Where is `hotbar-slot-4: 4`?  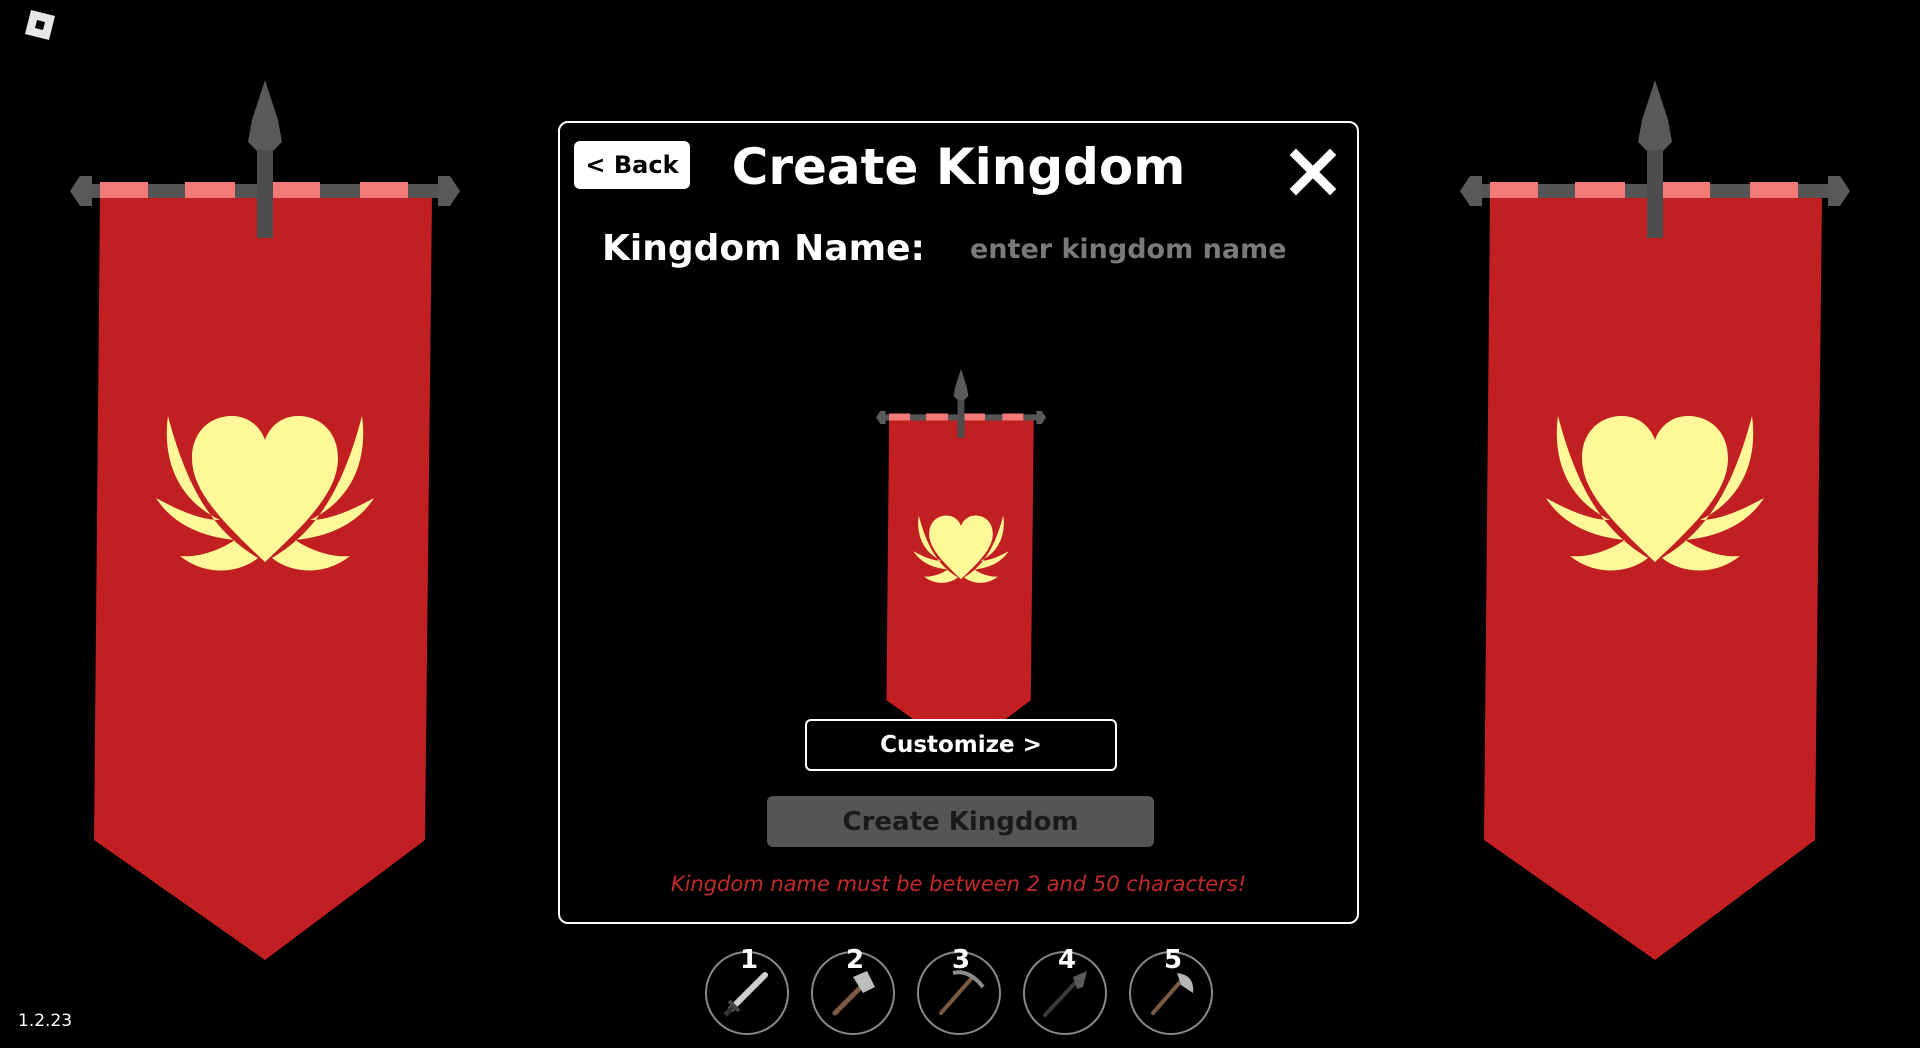 hotbar-slot-4: 4 is located at coordinates (1065, 990).